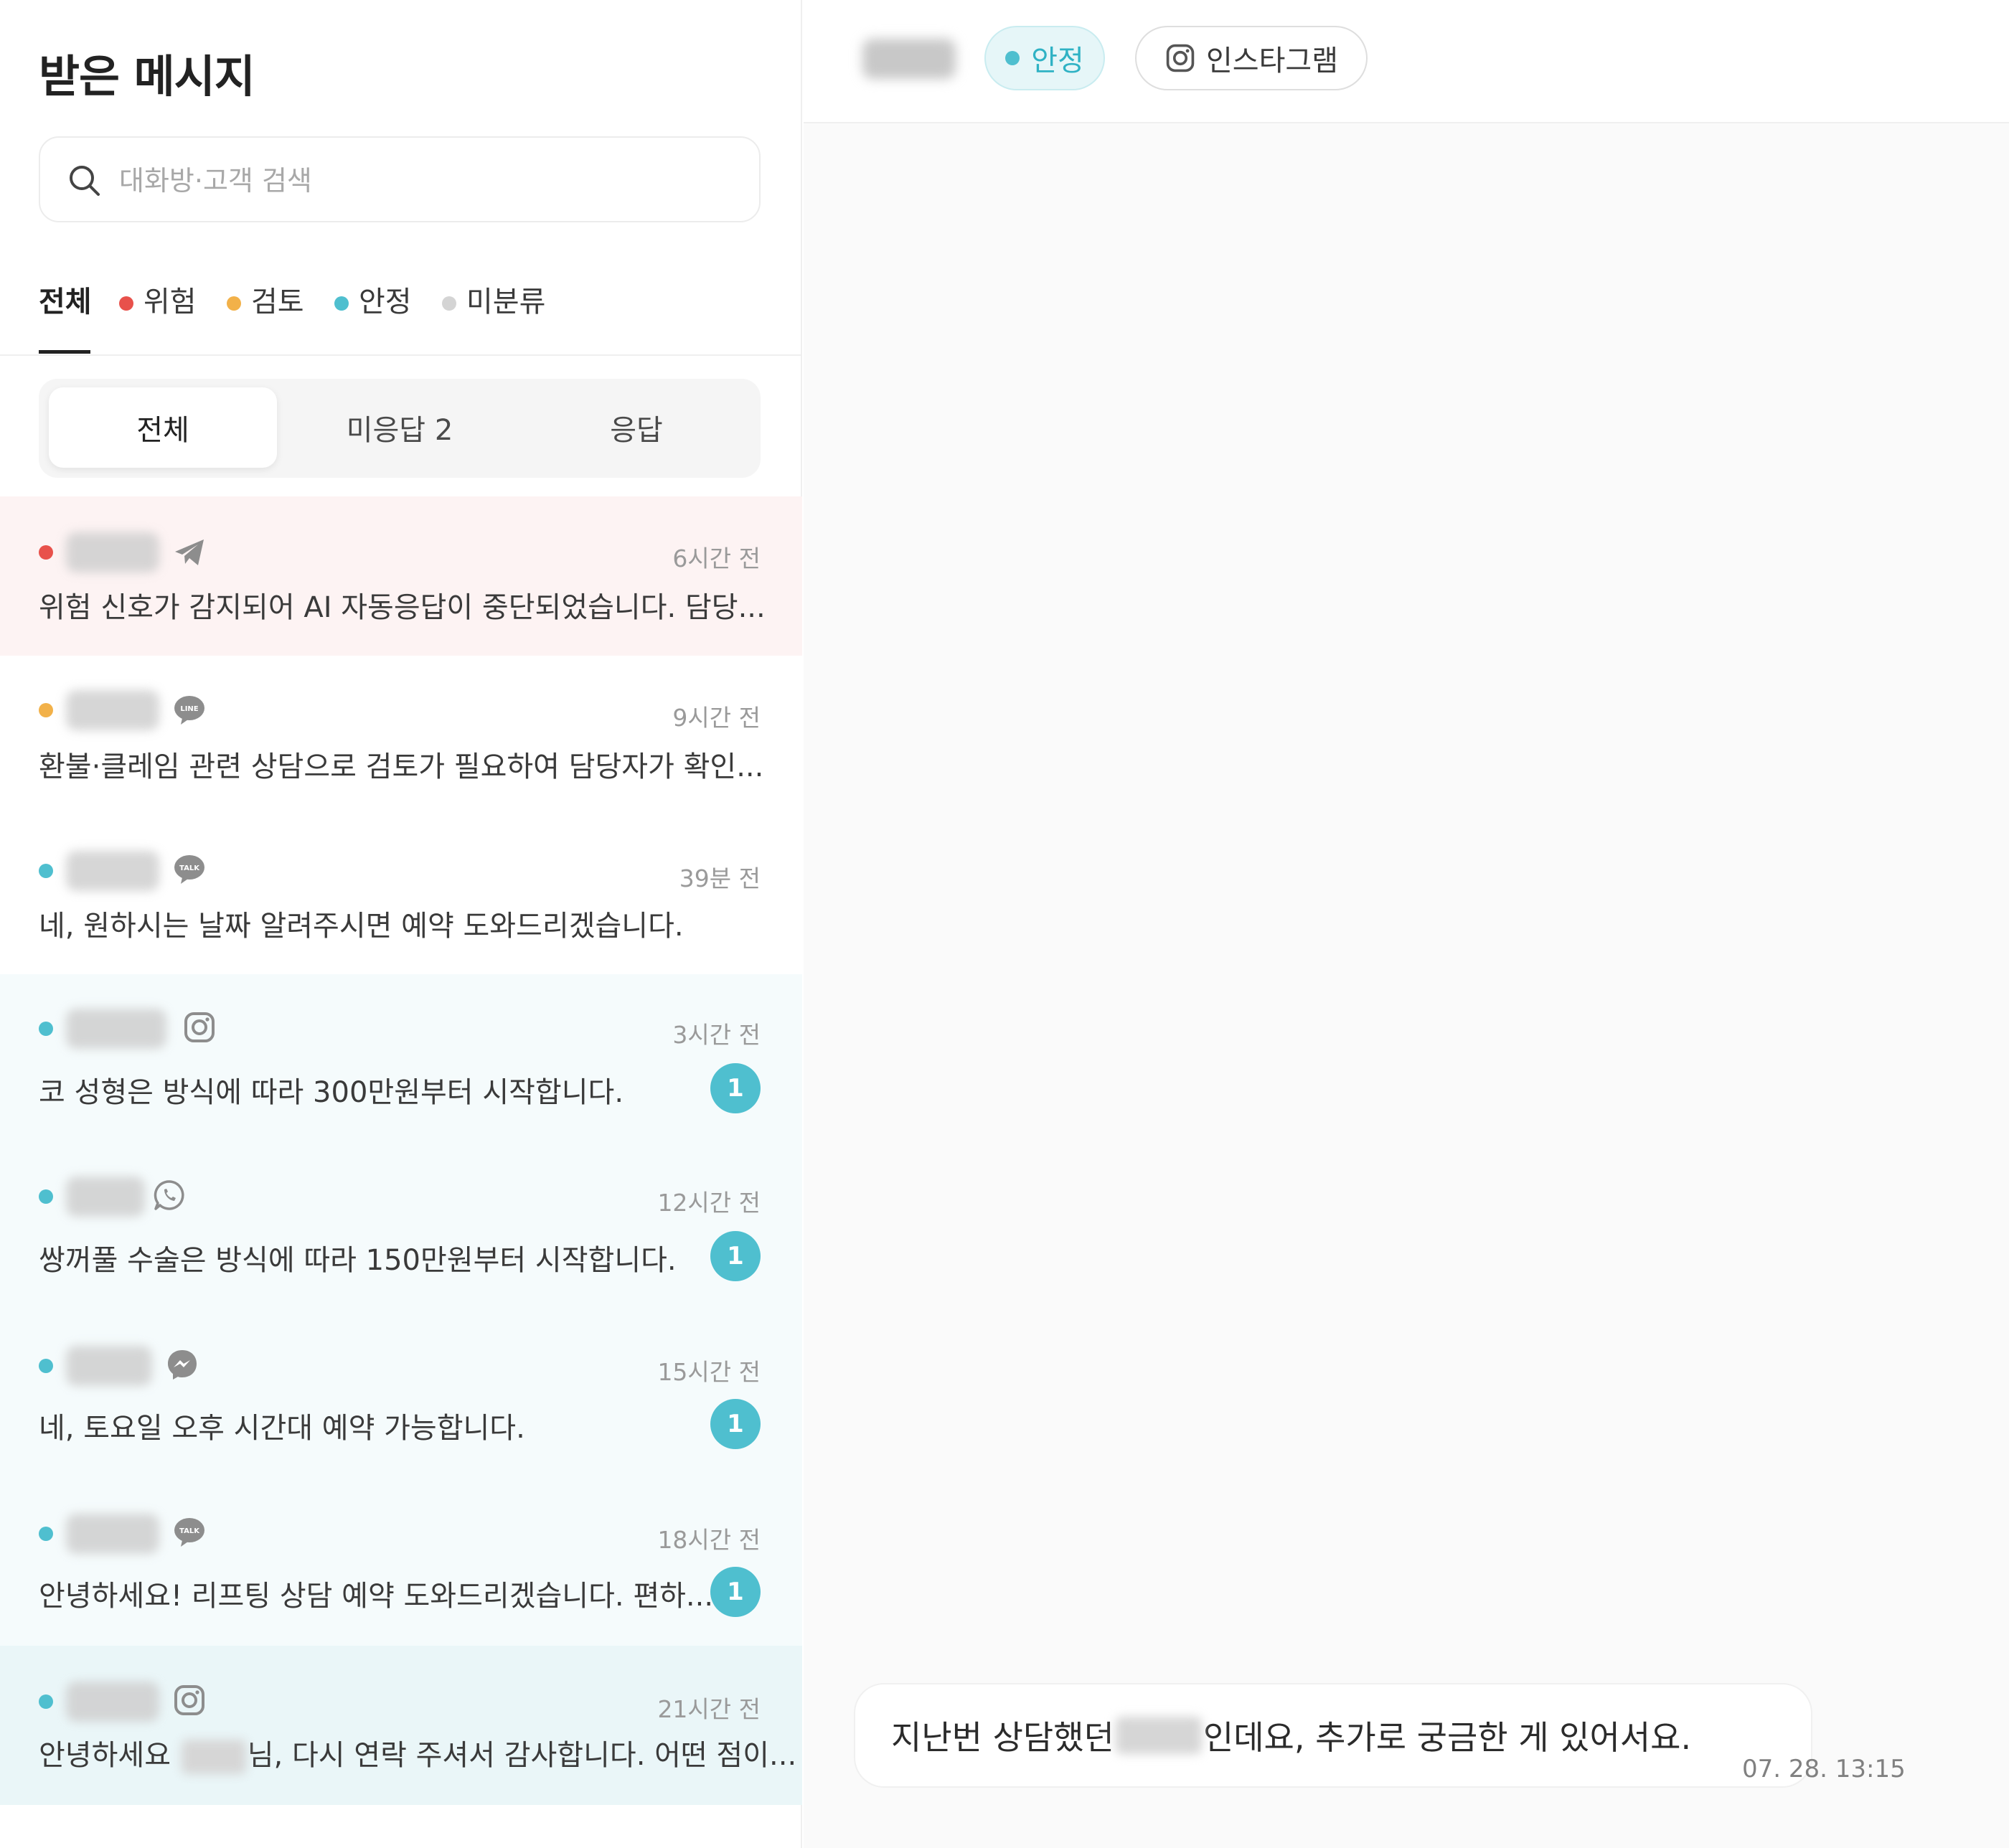 The height and width of the screenshot is (1848, 2009). What do you see at coordinates (277, 302) in the screenshot?
I see `tab-label: 검토` at bounding box center [277, 302].